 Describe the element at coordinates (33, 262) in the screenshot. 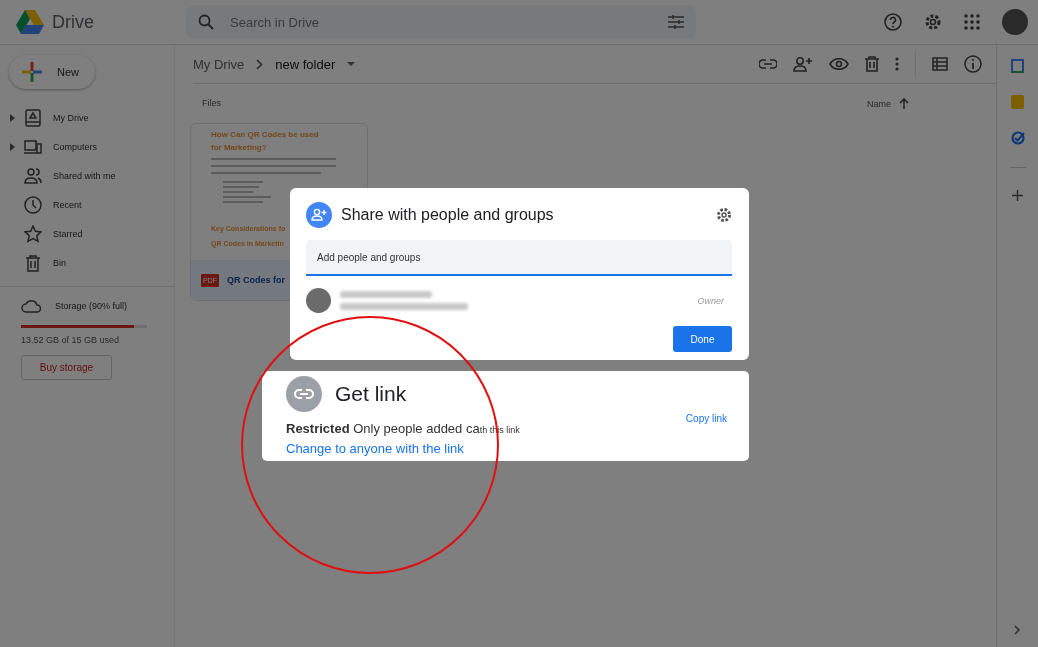

I see `bin-icon` at that location.